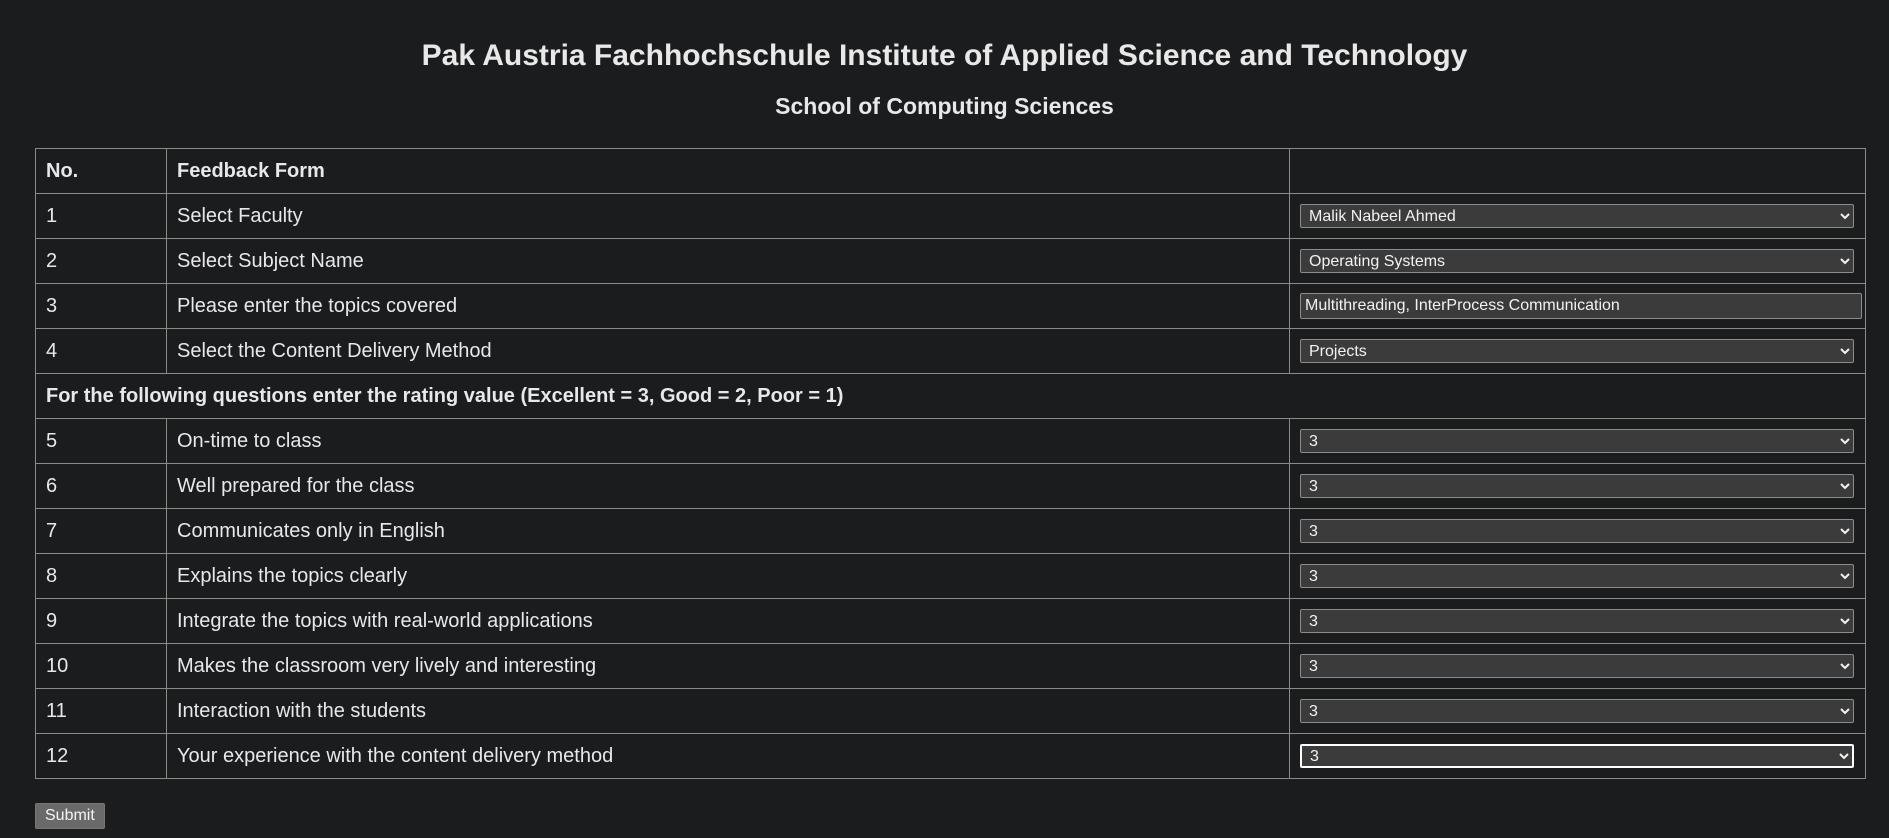 Image resolution: width=1889 pixels, height=838 pixels. I want to click on submit-button: Submit, so click(70, 816).